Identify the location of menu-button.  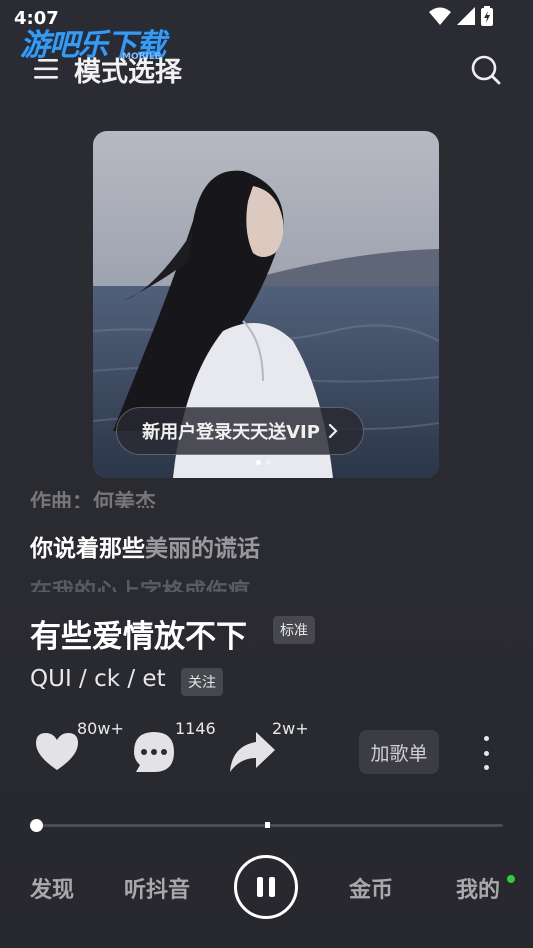
(46, 69).